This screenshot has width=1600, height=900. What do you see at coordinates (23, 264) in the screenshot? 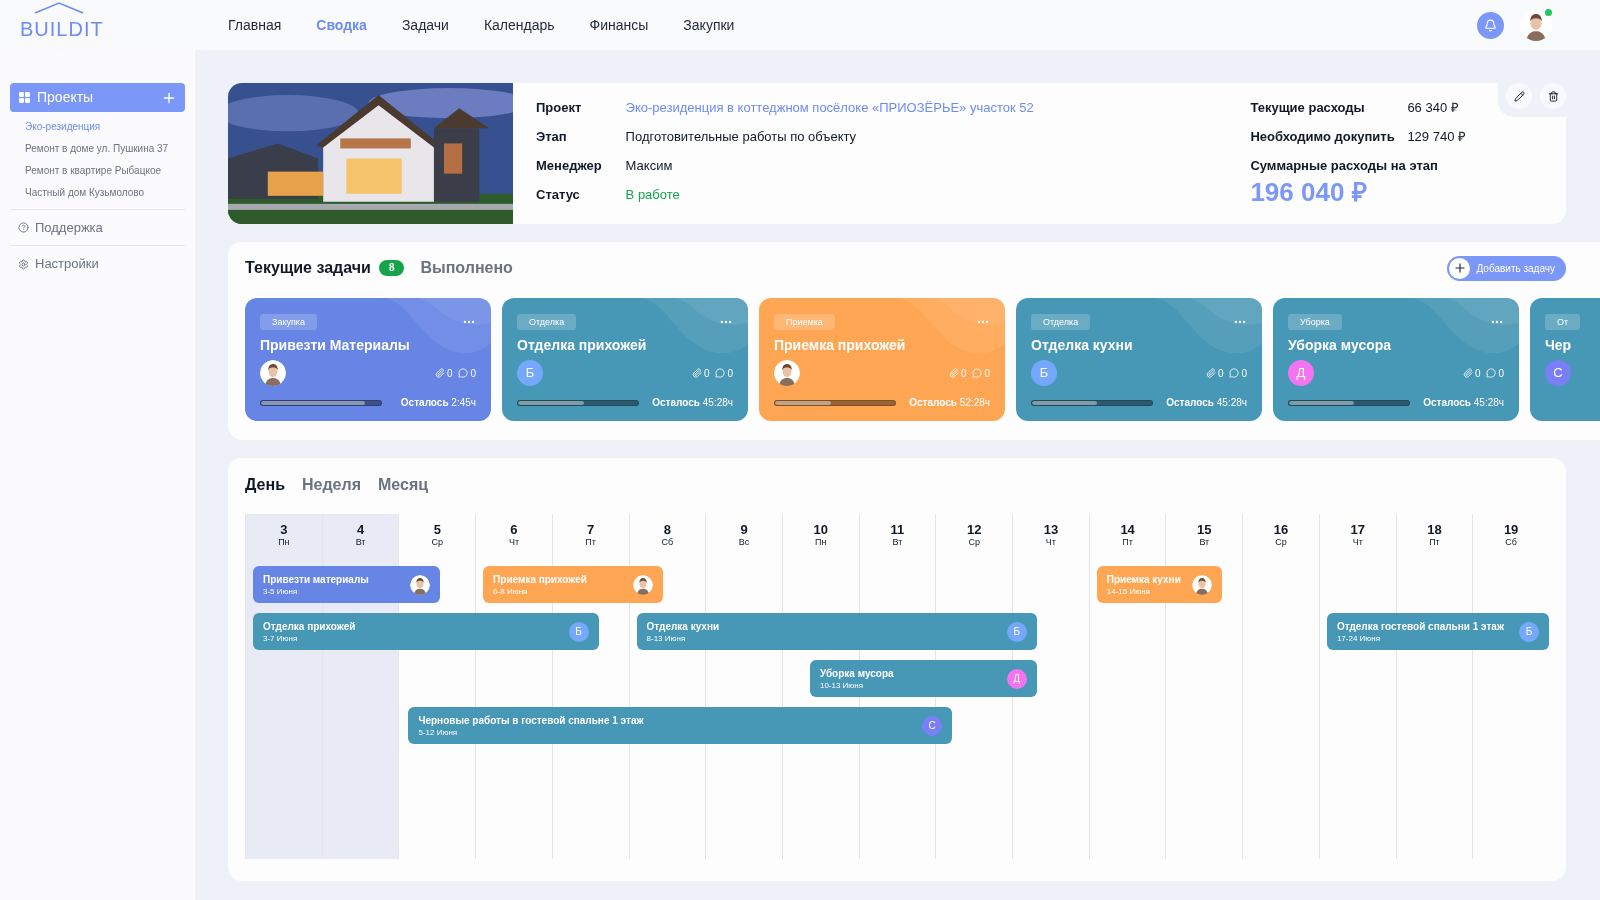
I see `settings-icon` at bounding box center [23, 264].